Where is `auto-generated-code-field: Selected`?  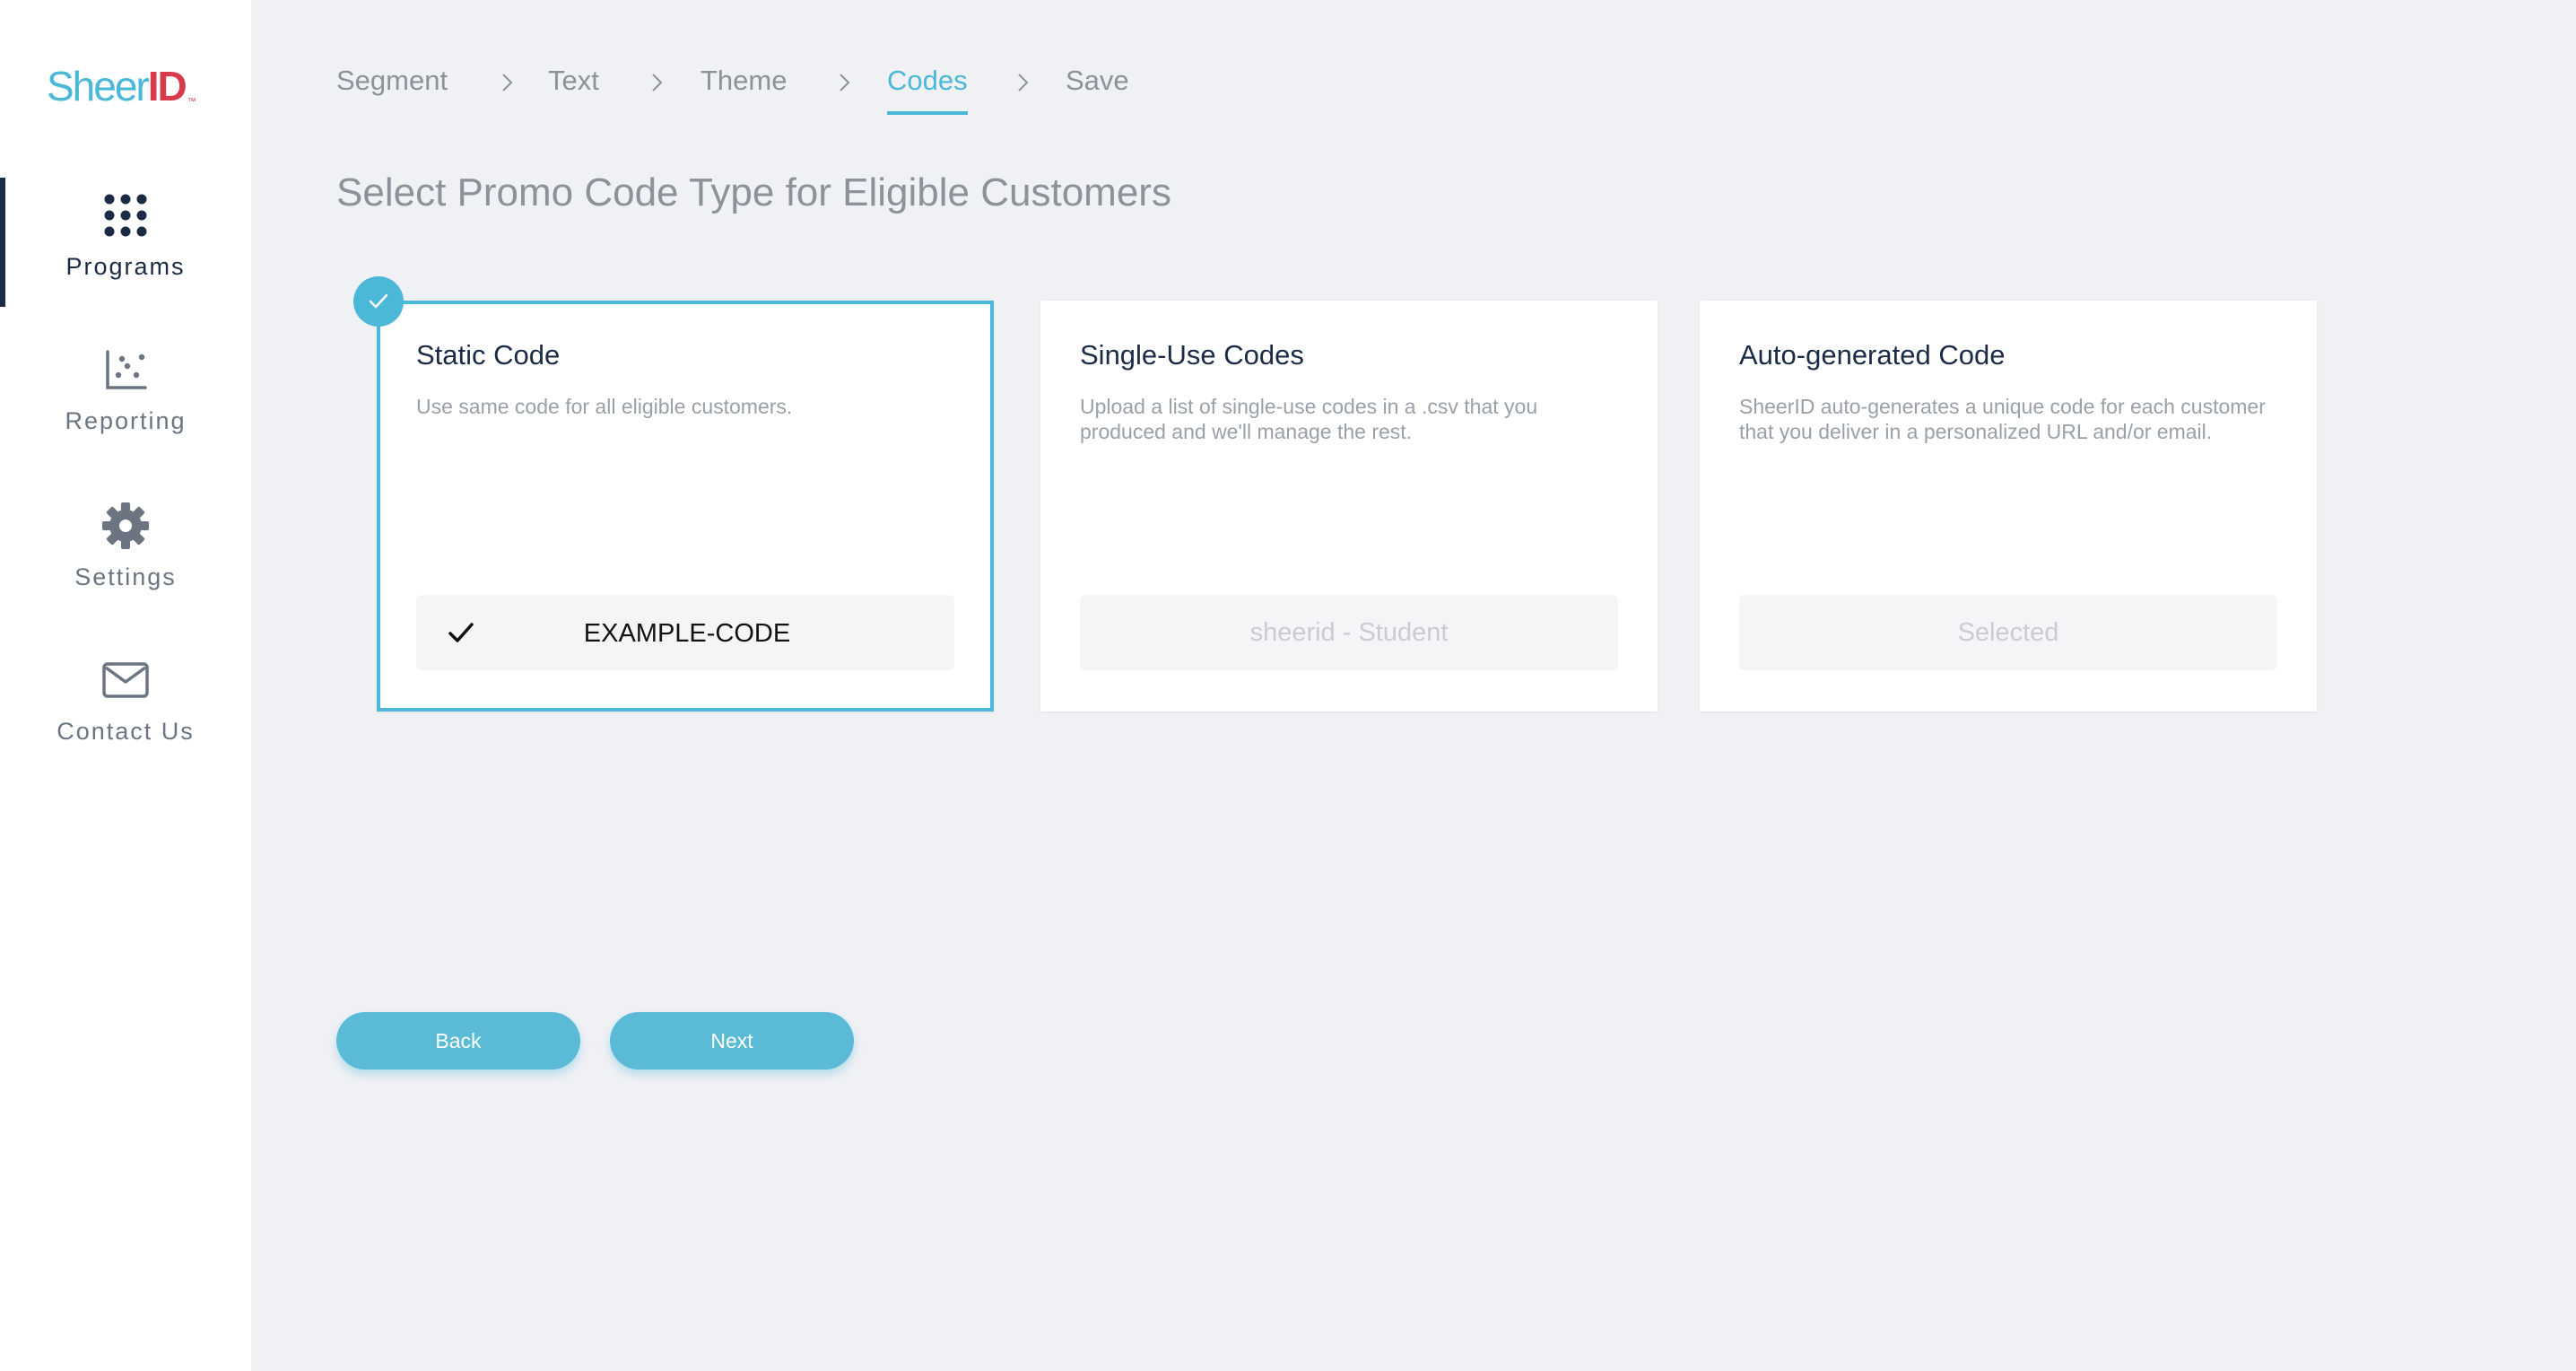 auto-generated-code-field: Selected is located at coordinates (2008, 632).